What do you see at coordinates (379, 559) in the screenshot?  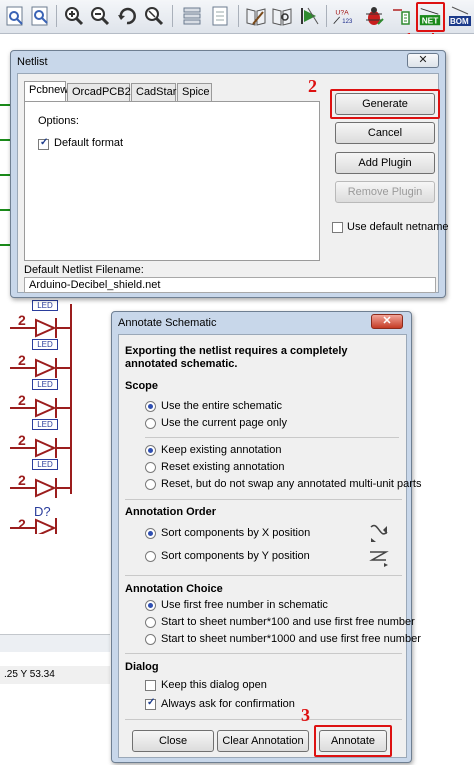 I see `sort-y-icon` at bounding box center [379, 559].